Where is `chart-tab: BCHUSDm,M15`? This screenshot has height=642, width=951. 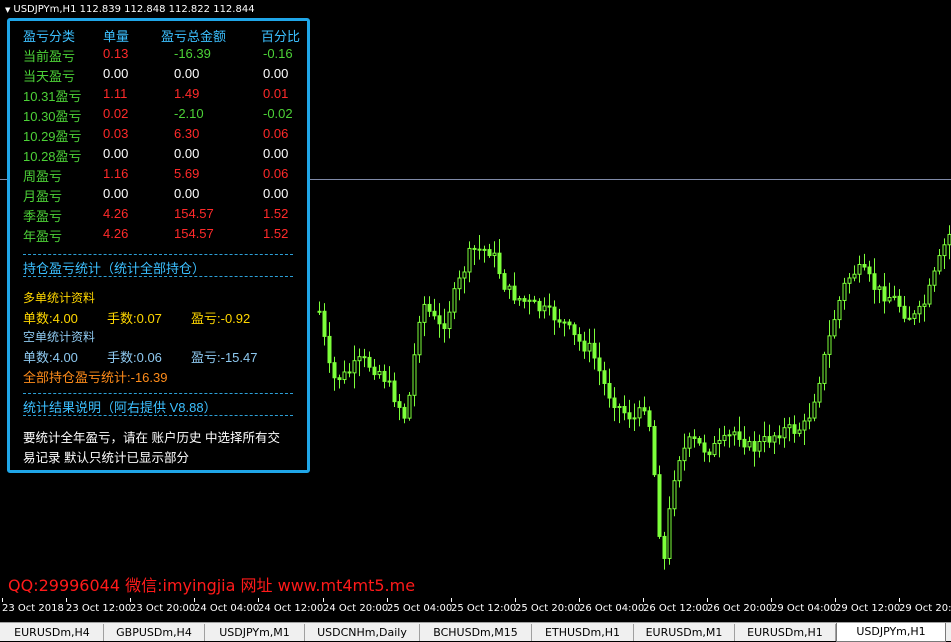 chart-tab: BCHUSDm,M15 is located at coordinates (476, 632).